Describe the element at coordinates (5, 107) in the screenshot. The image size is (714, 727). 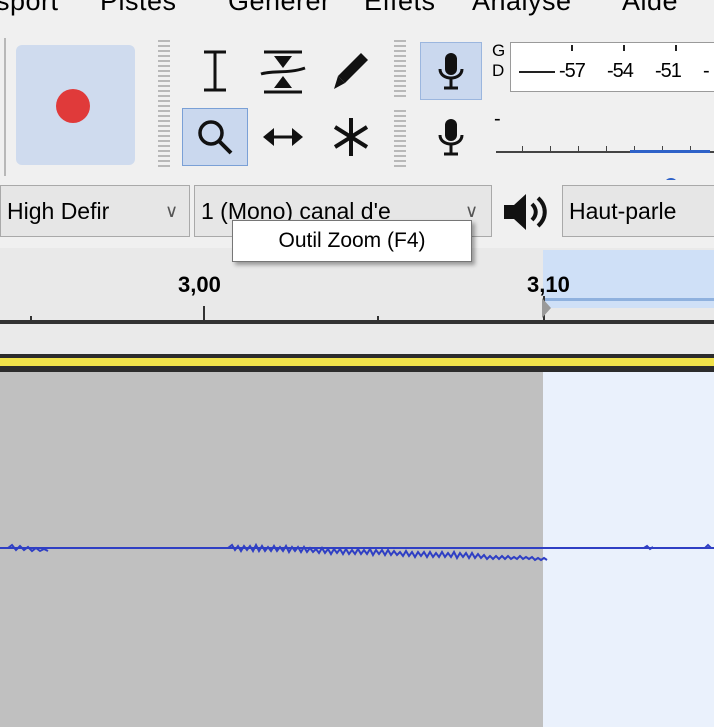
I see `toolbar-grip` at that location.